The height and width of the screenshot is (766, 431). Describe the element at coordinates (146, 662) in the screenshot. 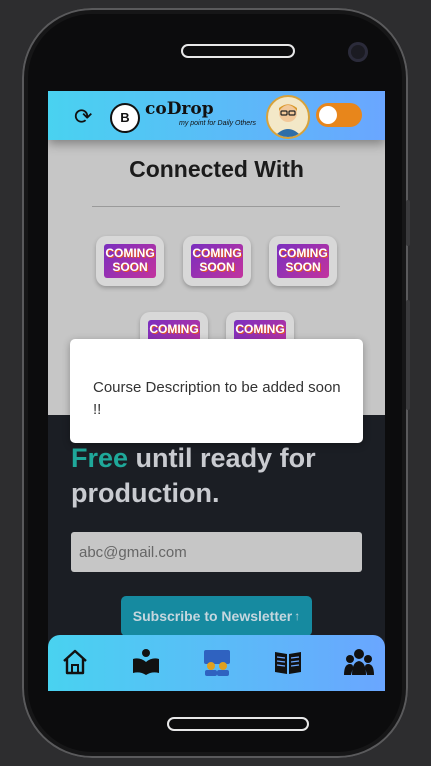

I see `book-reader-icon` at that location.